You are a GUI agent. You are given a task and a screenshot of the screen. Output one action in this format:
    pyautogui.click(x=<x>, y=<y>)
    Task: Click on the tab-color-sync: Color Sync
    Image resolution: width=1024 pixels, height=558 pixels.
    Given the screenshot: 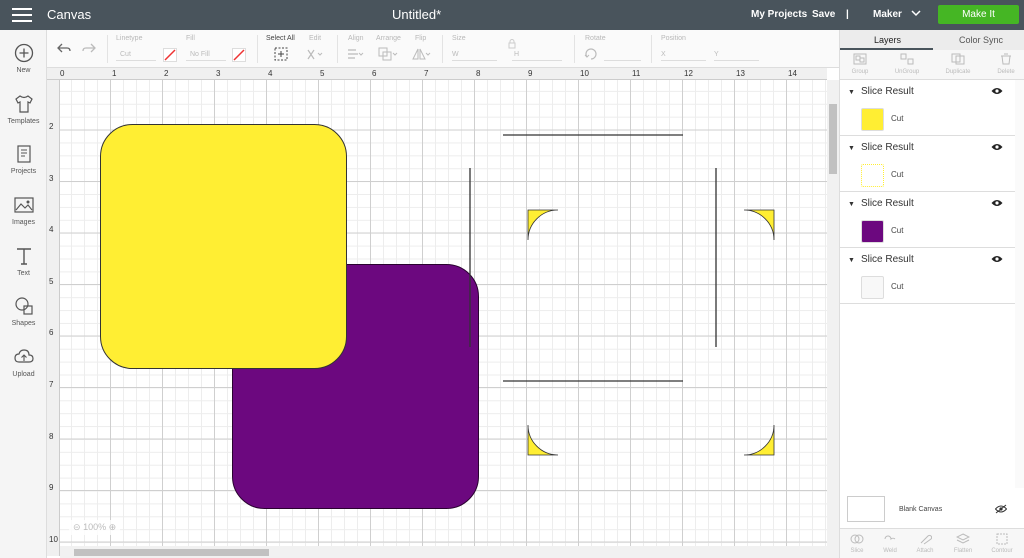 What is the action you would take?
    pyautogui.click(x=981, y=40)
    